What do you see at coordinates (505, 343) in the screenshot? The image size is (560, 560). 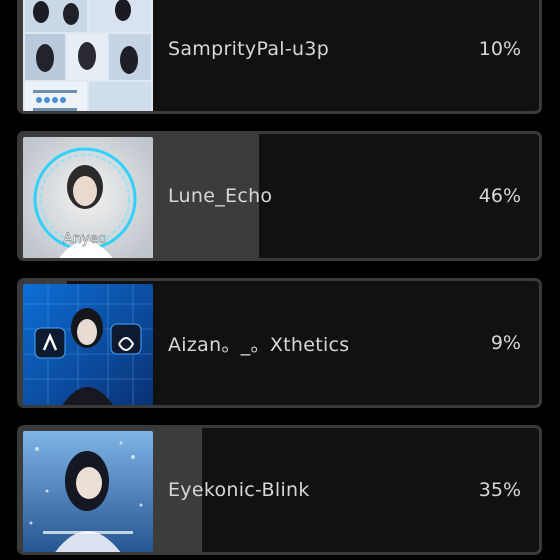 I see `option-percent: 9%` at bounding box center [505, 343].